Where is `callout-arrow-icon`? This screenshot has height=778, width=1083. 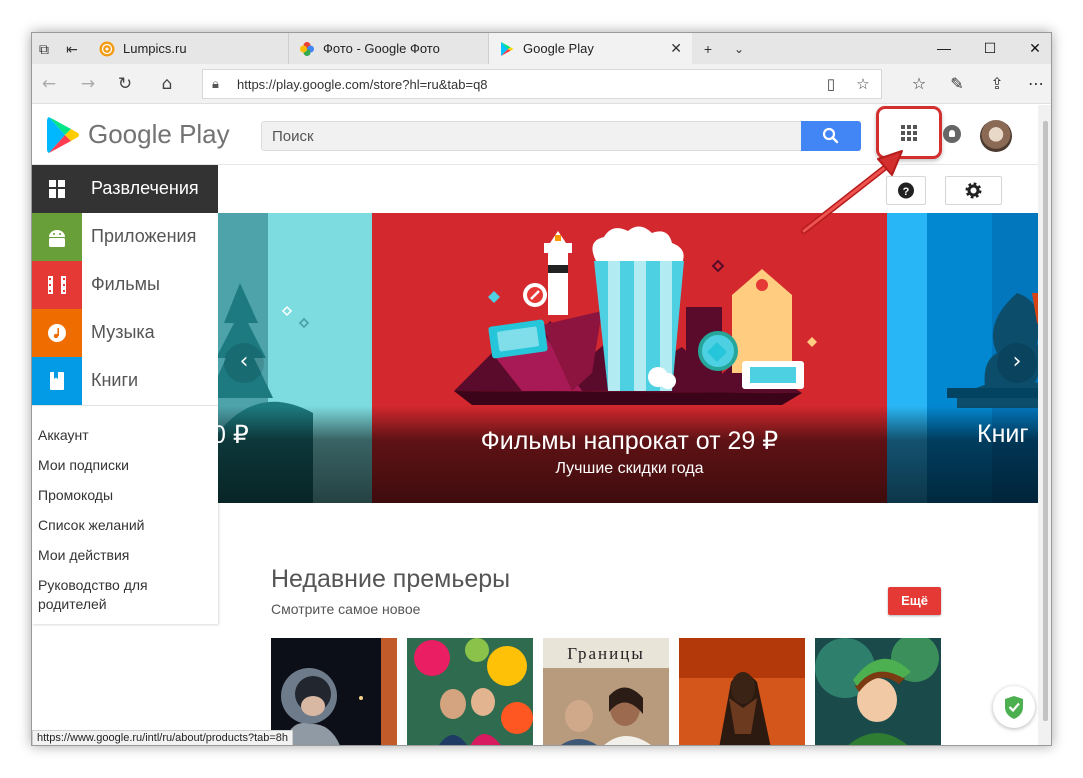 callout-arrow-icon is located at coordinates (852, 192).